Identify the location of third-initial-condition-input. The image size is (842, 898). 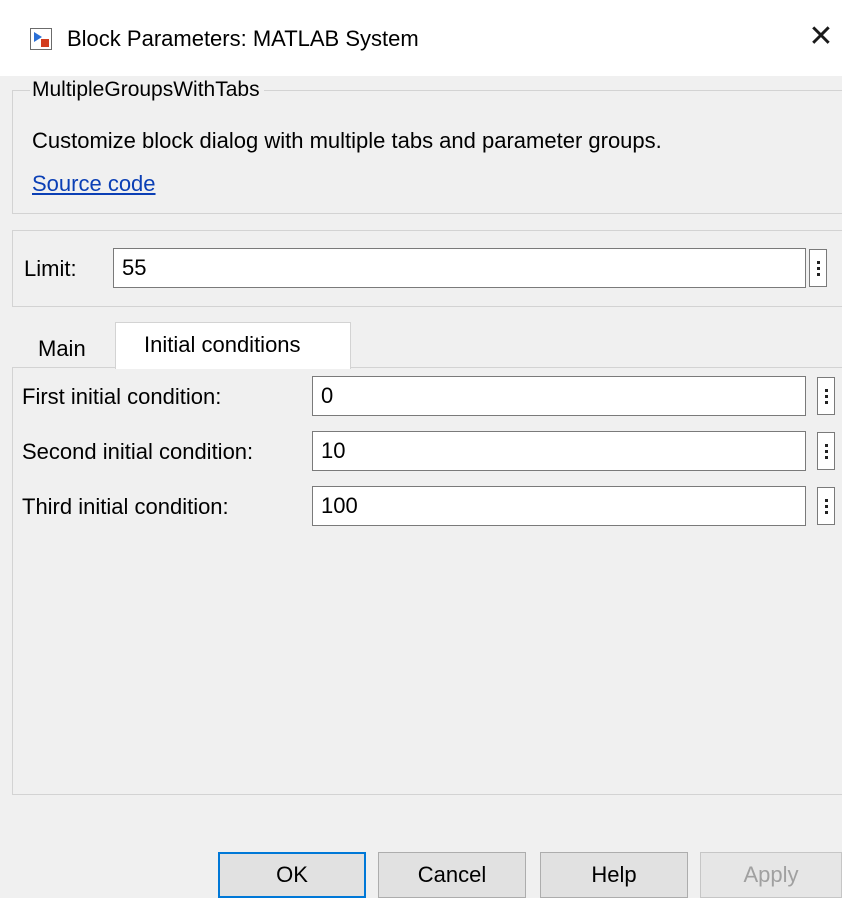
(559, 506).